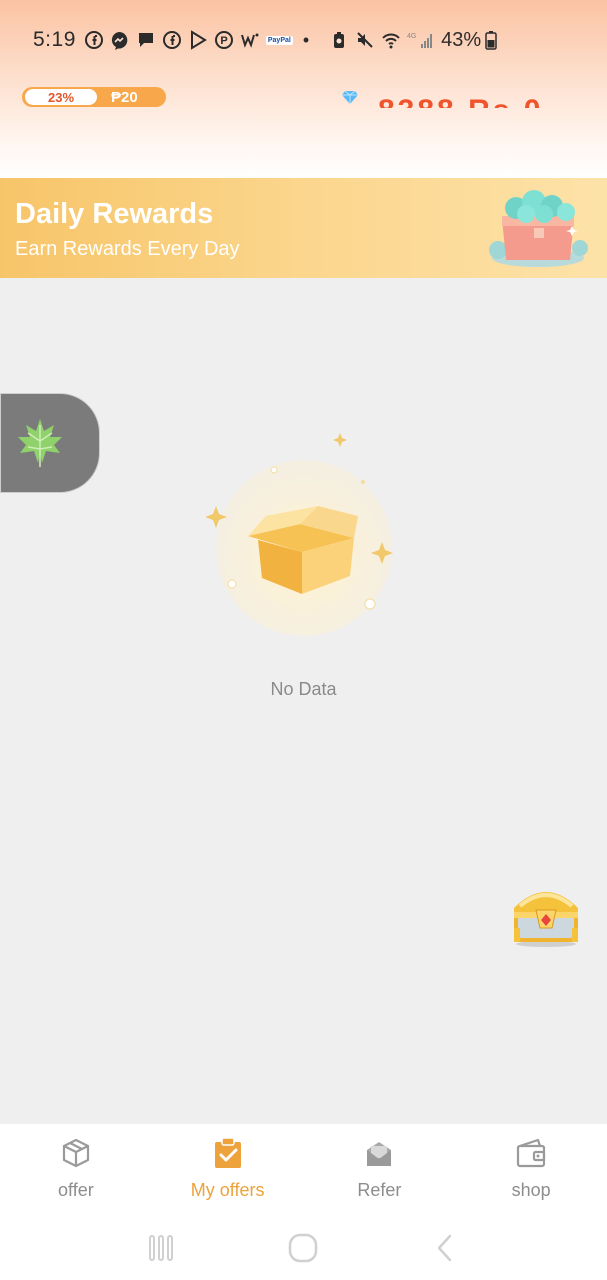 This screenshot has height=1280, width=607. Describe the element at coordinates (538, 228) in the screenshot. I see `gem-chest-icon` at that location.